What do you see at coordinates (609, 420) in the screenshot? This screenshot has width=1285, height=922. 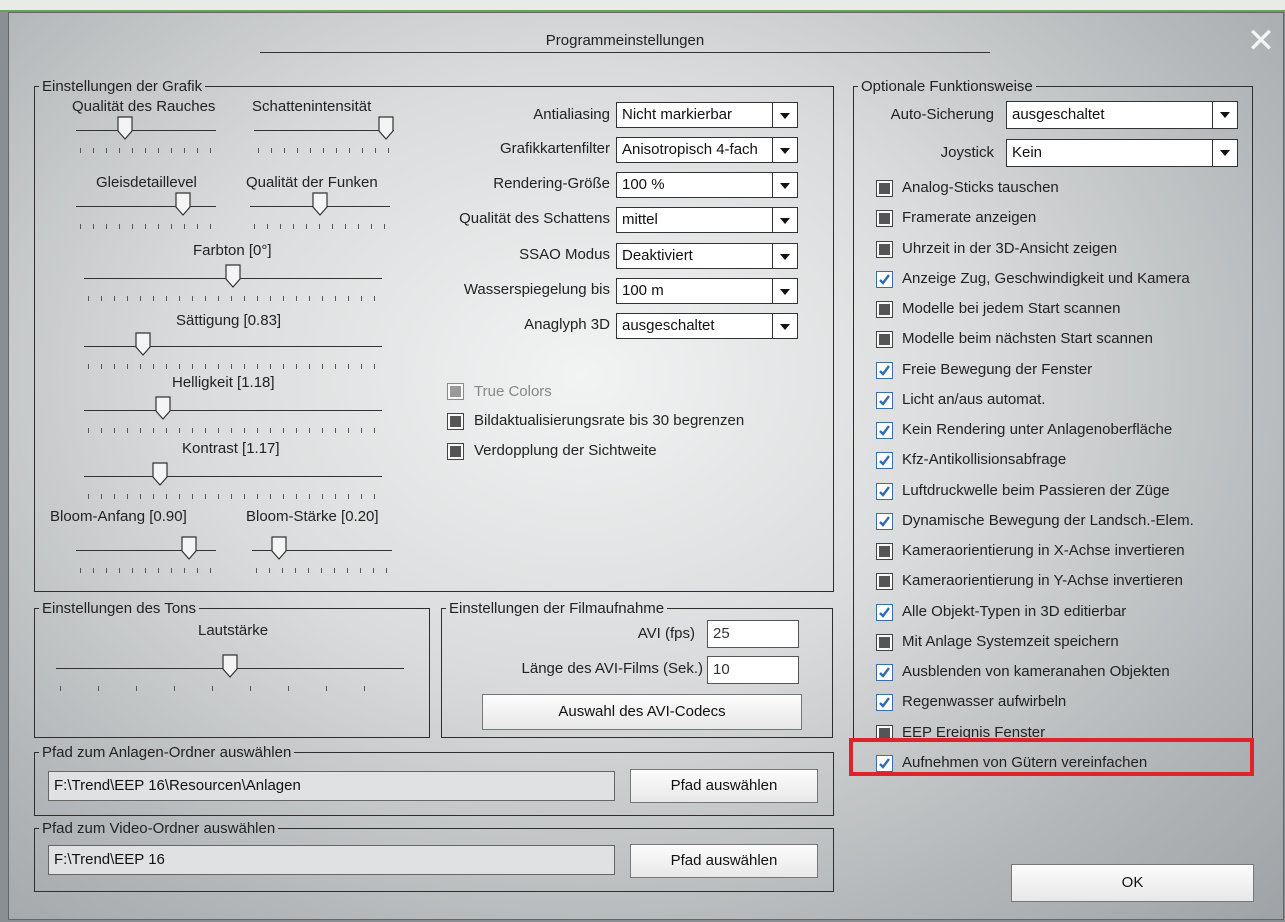 I see `limit-framerate-label: Bildaktualisierungsrate bis 30 begrenzen` at bounding box center [609, 420].